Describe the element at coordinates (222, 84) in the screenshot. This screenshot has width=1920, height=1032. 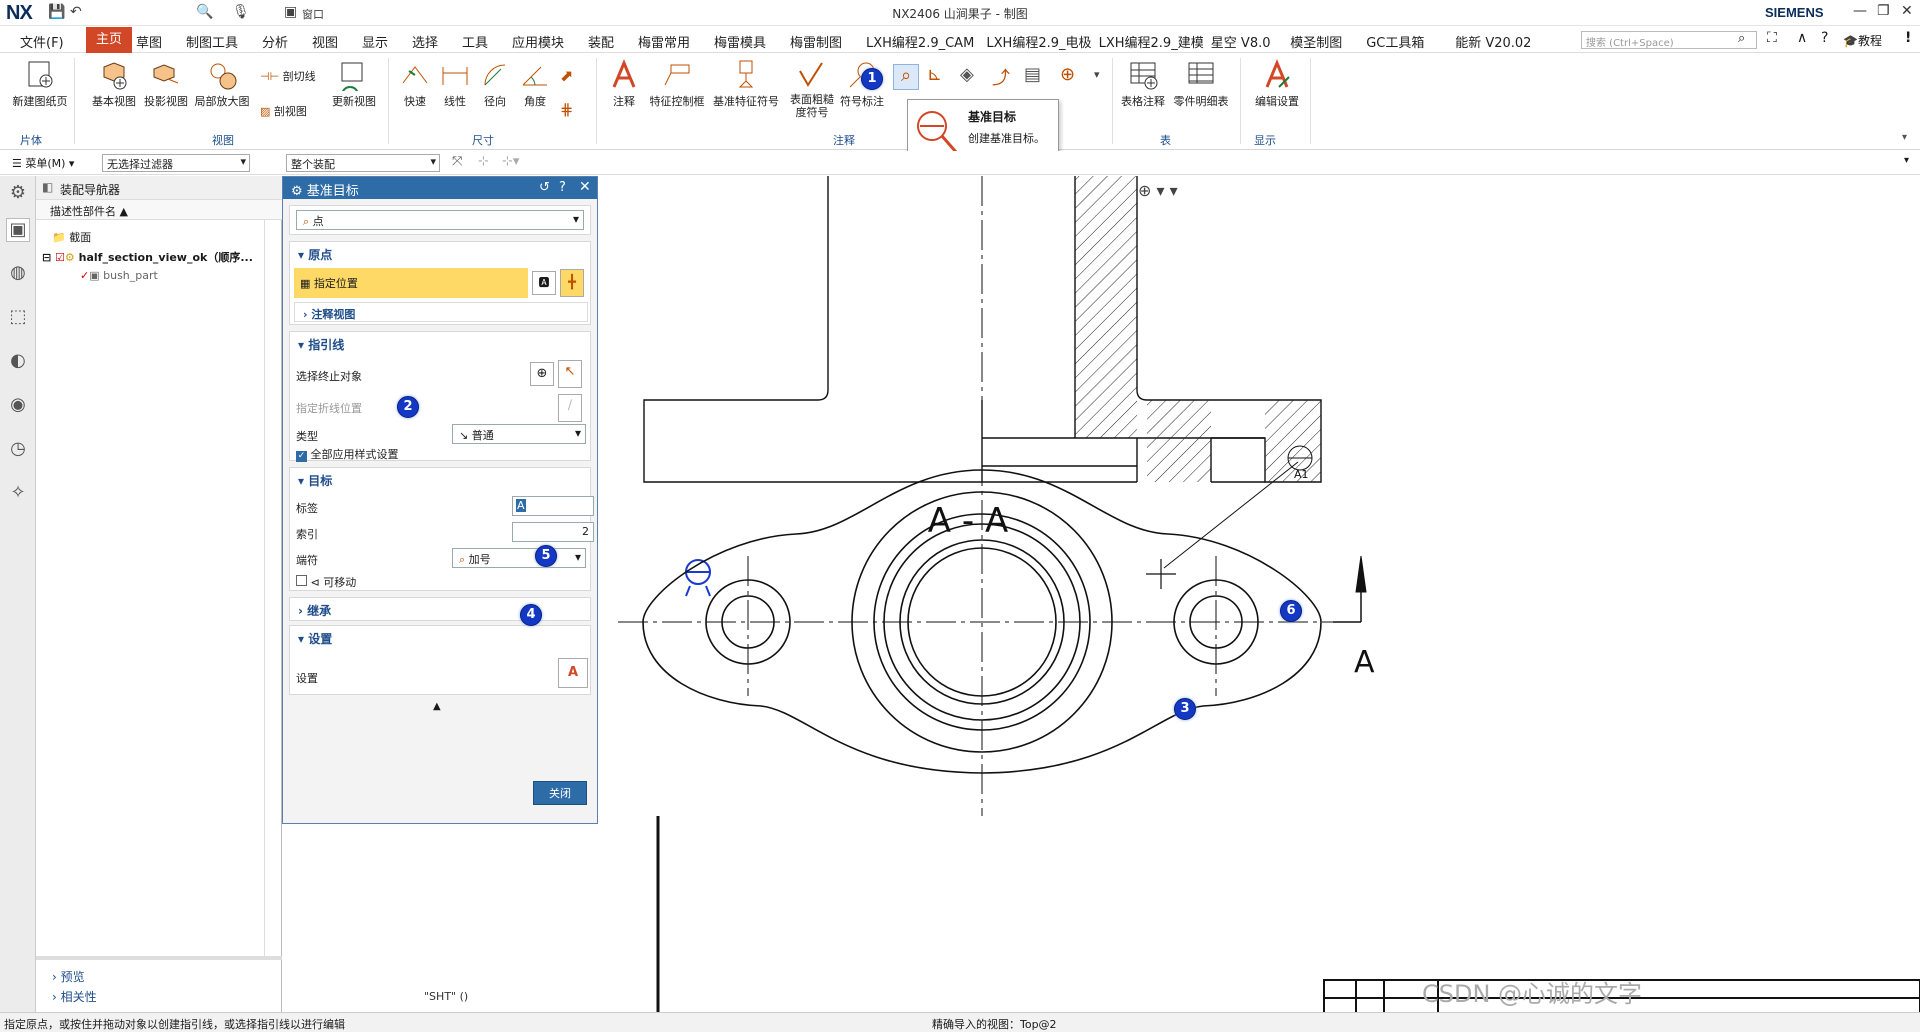
I see `detail-view-button: 局部放大图` at that location.